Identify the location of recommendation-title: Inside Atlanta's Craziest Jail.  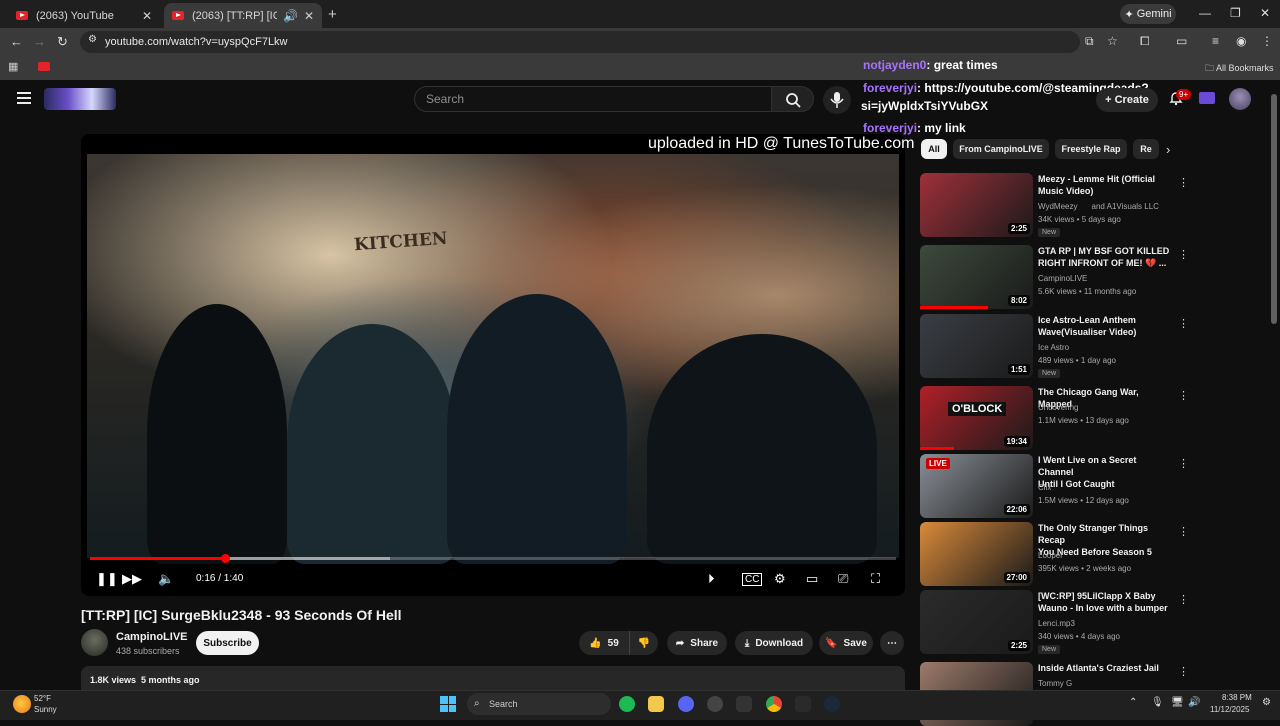
(1104, 668).